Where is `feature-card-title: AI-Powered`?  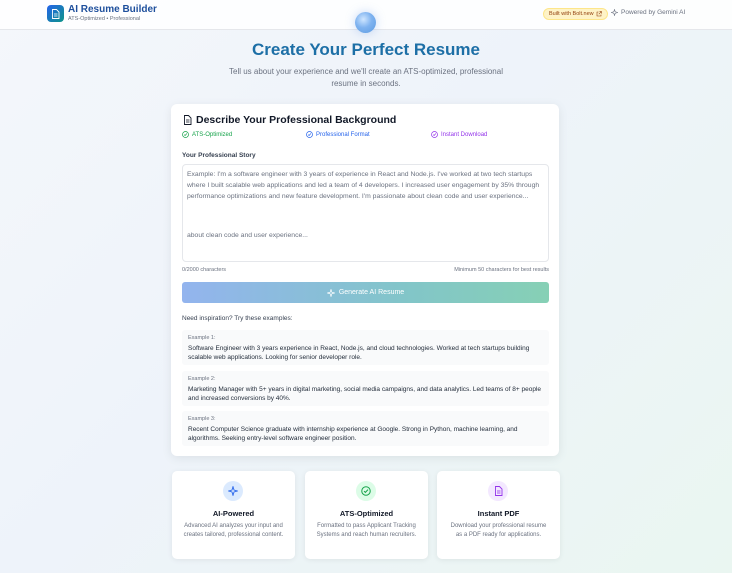 feature-card-title: AI-Powered is located at coordinates (233, 513).